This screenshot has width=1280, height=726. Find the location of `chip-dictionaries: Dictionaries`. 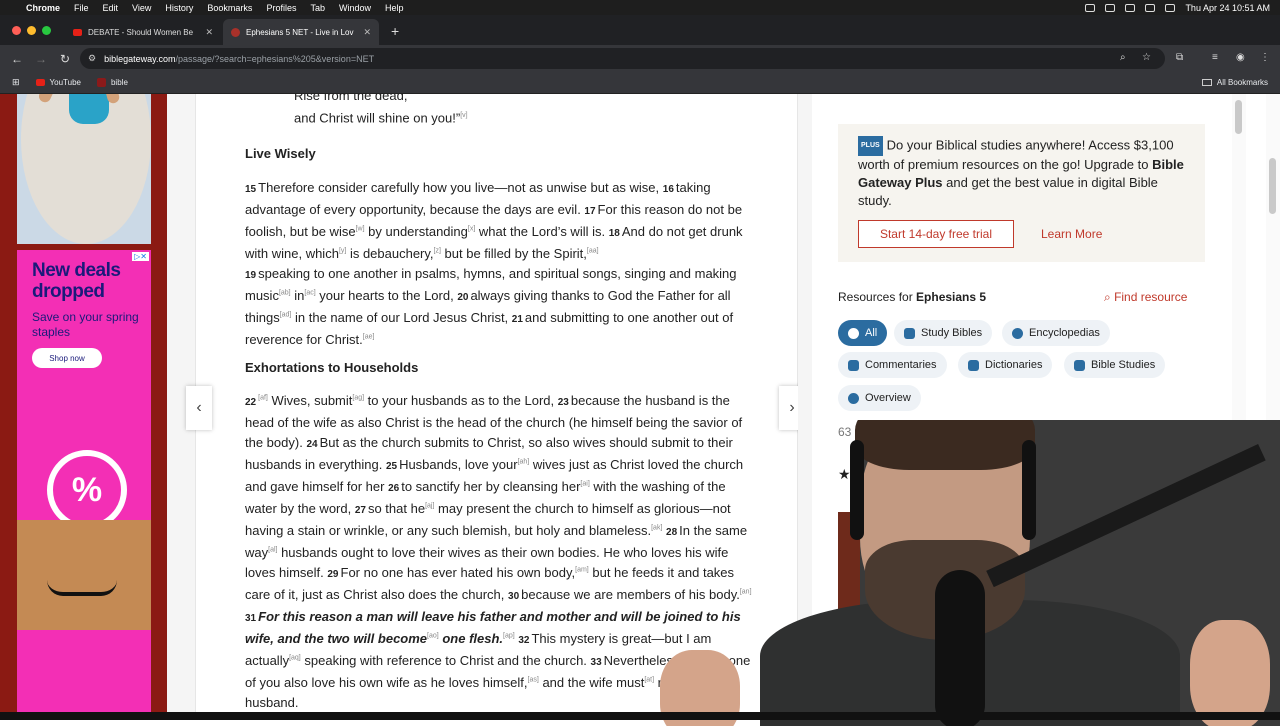

chip-dictionaries: Dictionaries is located at coordinates (1005, 365).